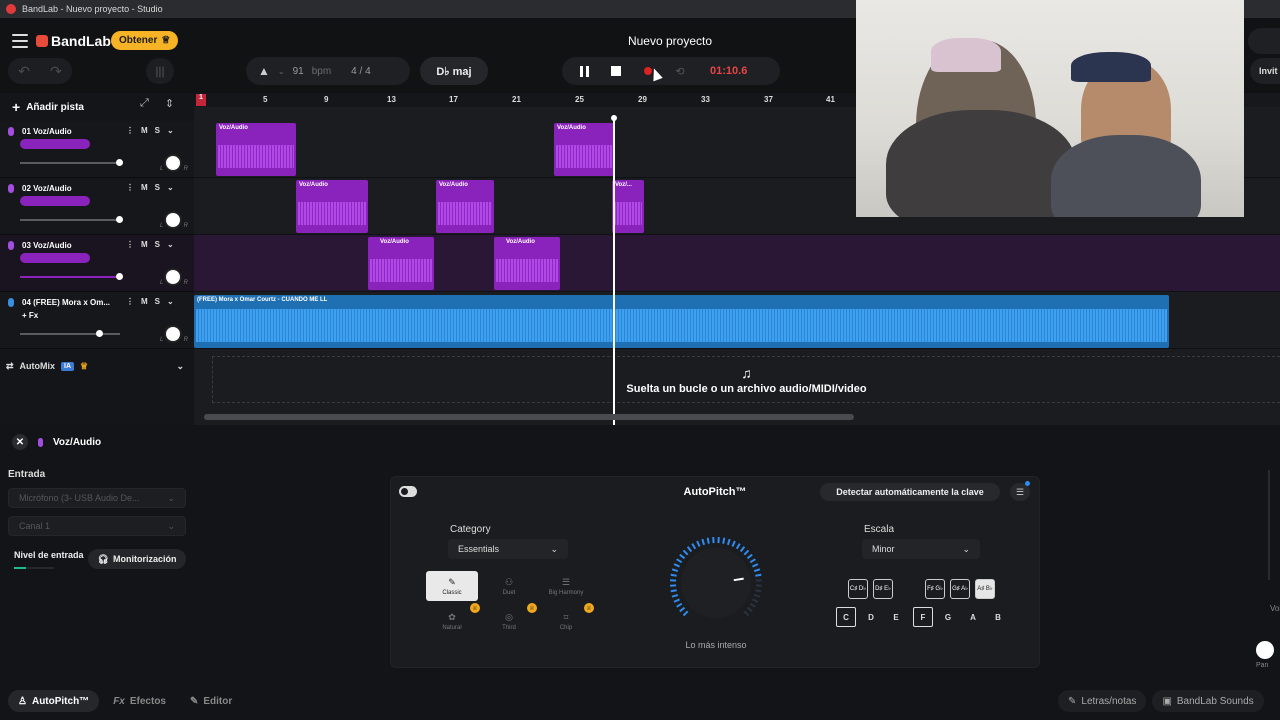 The image size is (1280, 720). I want to click on track-header-1: 01 Voz/Audio ⋮ M S ⌄ LR, so click(97, 149).